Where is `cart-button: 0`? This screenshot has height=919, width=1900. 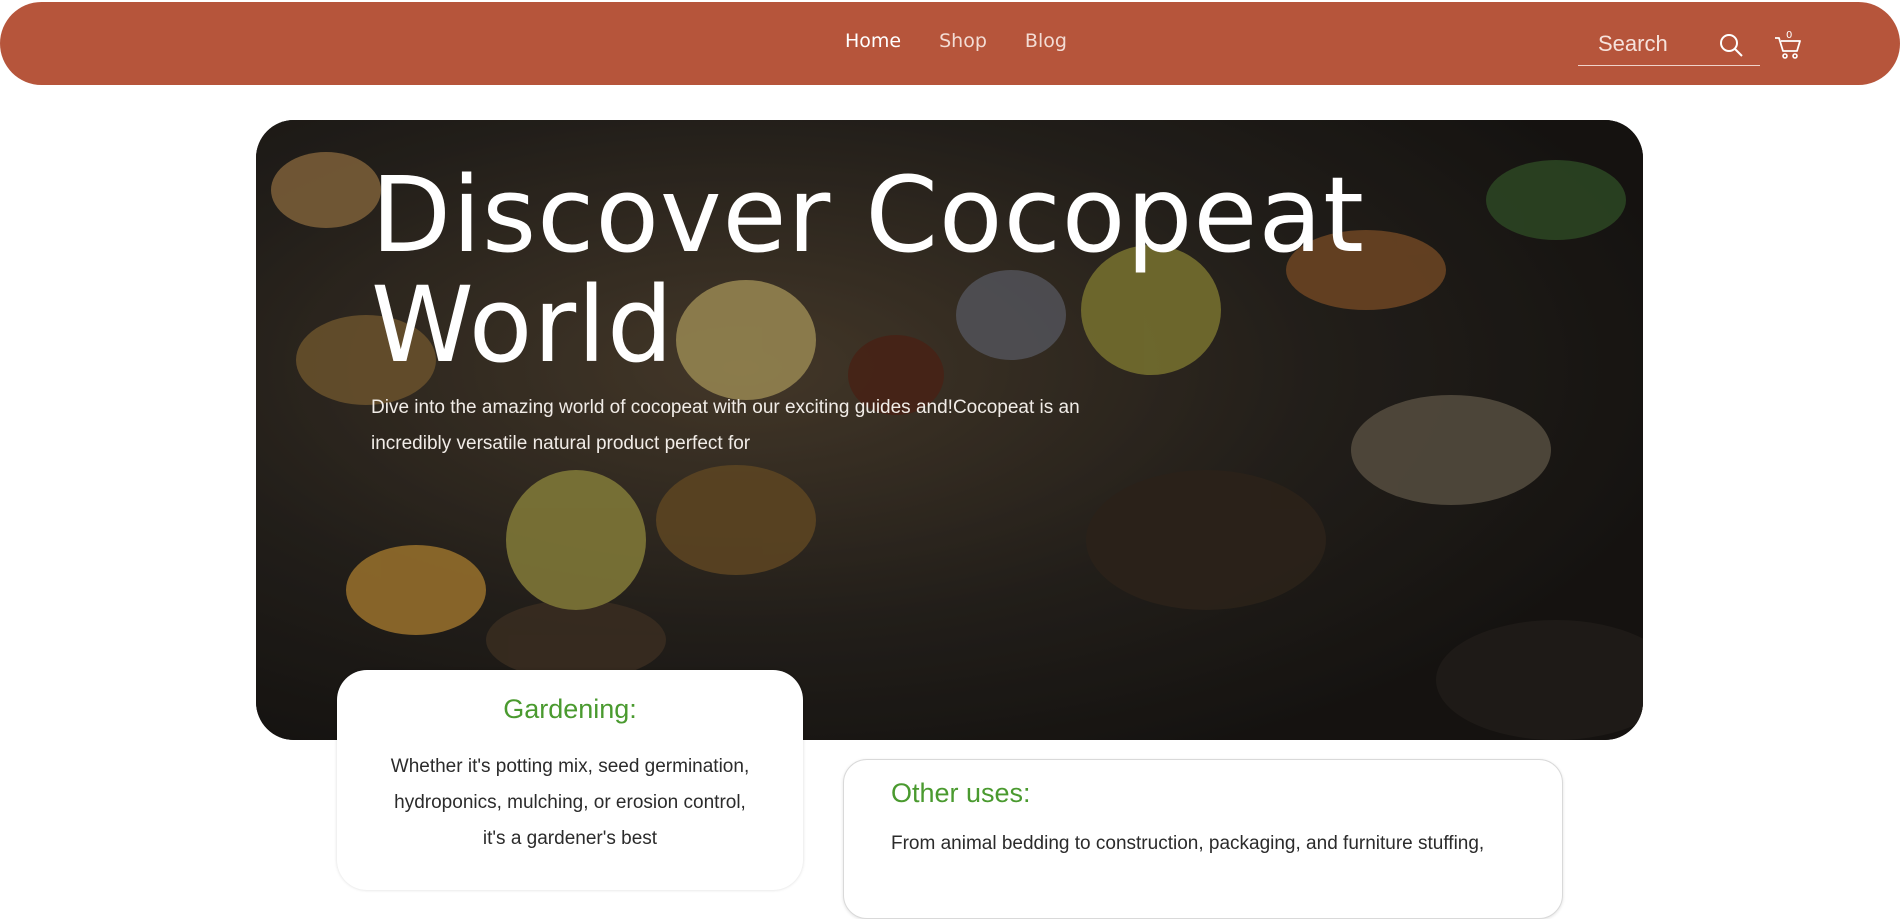
cart-button: 0 is located at coordinates (1788, 45).